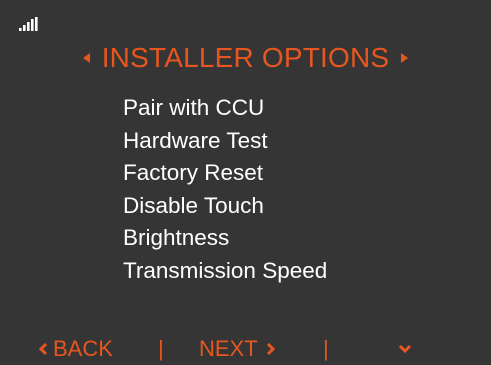 The height and width of the screenshot is (365, 491). Describe the element at coordinates (225, 173) in the screenshot. I see `menu-item-factory-reset: Factory Reset` at that location.